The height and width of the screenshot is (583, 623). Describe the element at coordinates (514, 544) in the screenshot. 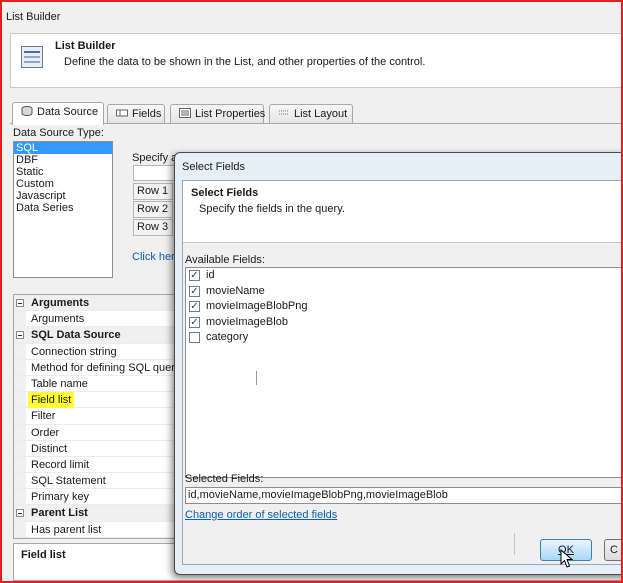

I see `button-separator` at that location.